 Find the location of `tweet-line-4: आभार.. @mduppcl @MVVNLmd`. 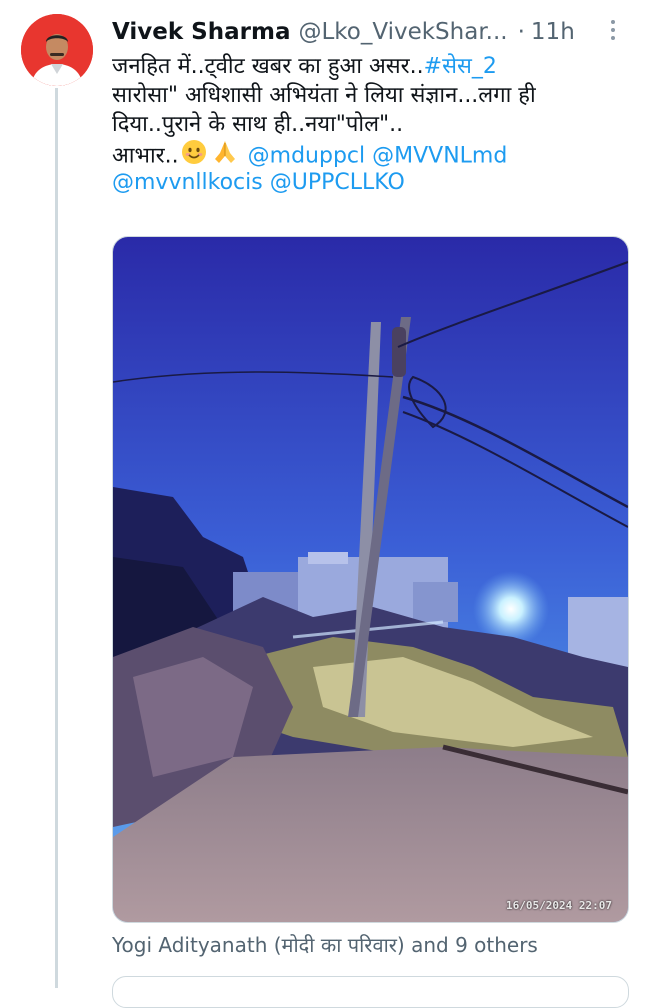

tweet-line-4: आभार.. @mduppcl @MVVNLmd is located at coordinates (372, 154).